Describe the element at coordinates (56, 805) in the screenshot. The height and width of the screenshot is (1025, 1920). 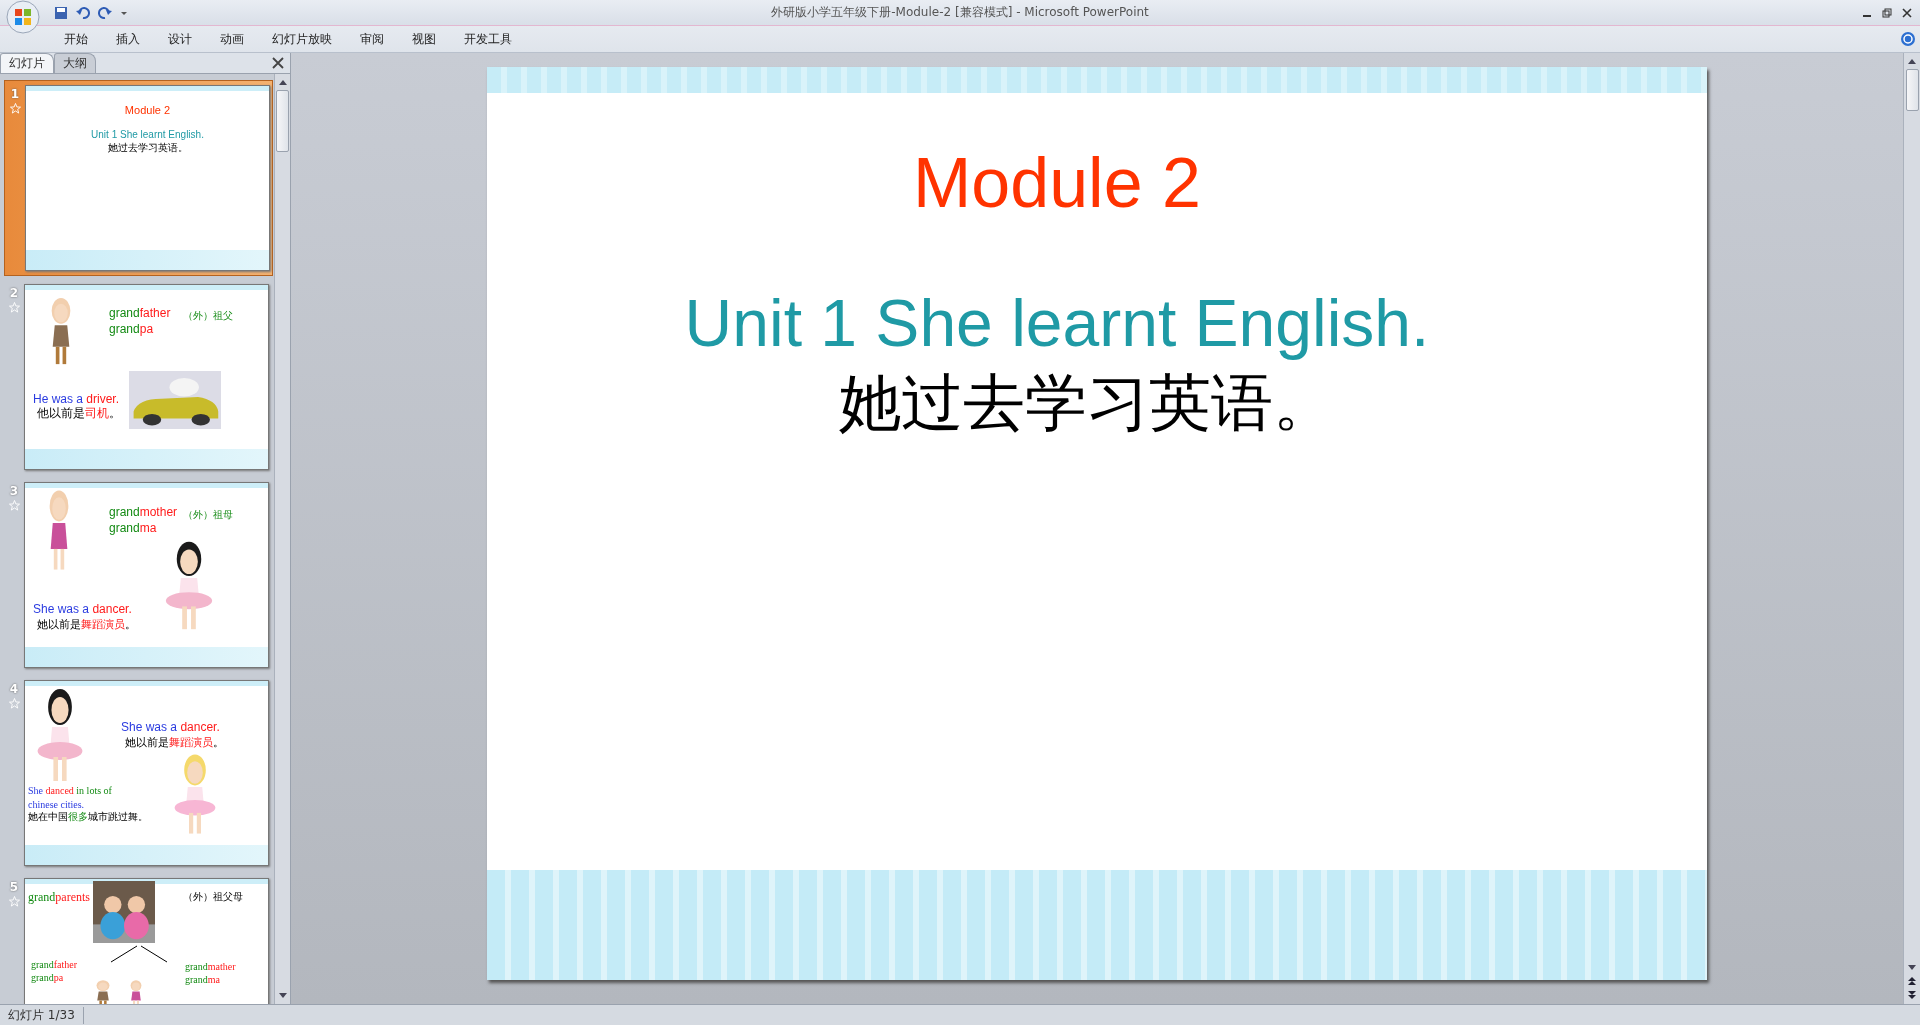
I see `thumbnail-text: chinese cities.` at that location.